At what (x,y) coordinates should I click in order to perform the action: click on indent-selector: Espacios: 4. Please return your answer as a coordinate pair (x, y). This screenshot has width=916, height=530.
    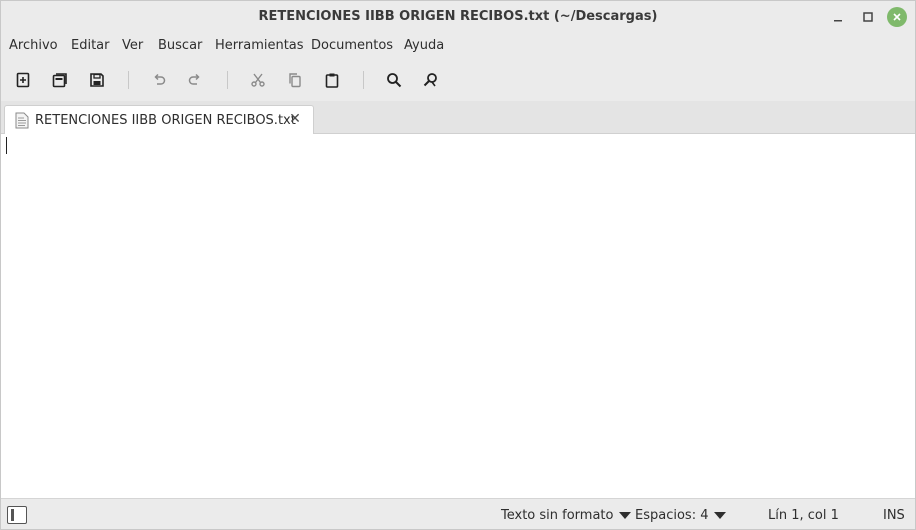
    Looking at the image, I should click on (681, 515).